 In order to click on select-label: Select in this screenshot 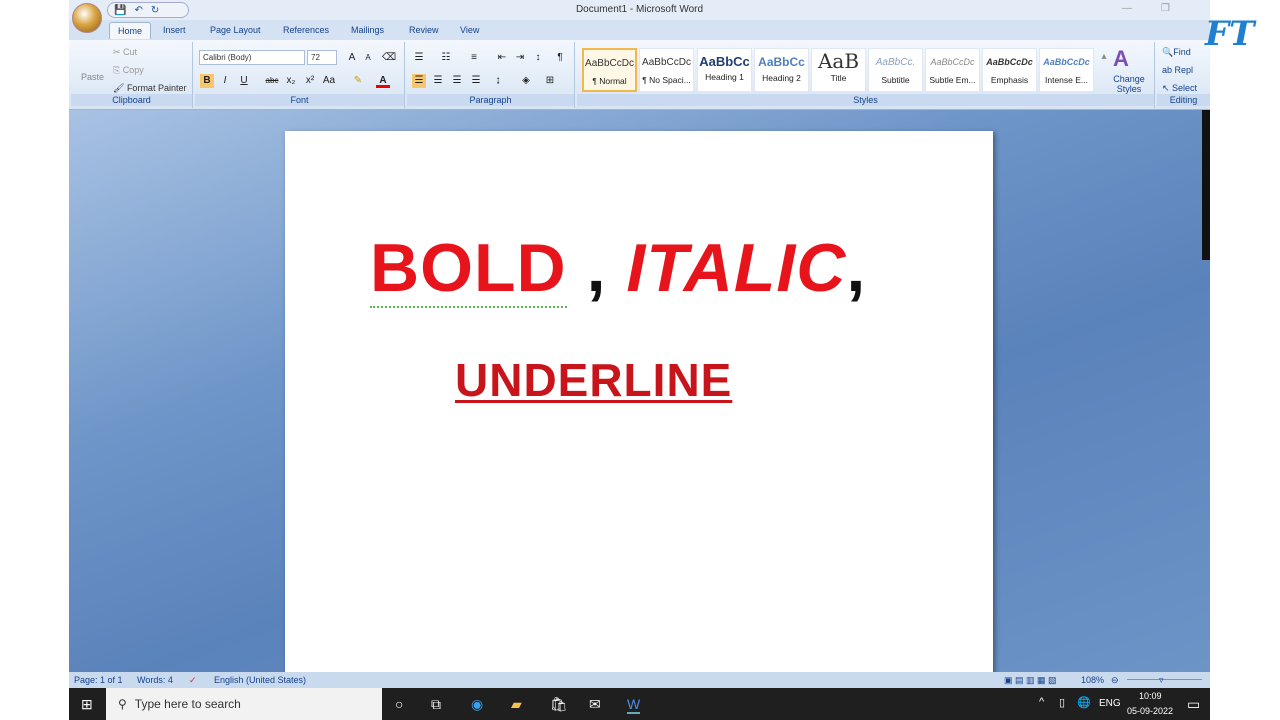, I will do `click(1185, 88)`.